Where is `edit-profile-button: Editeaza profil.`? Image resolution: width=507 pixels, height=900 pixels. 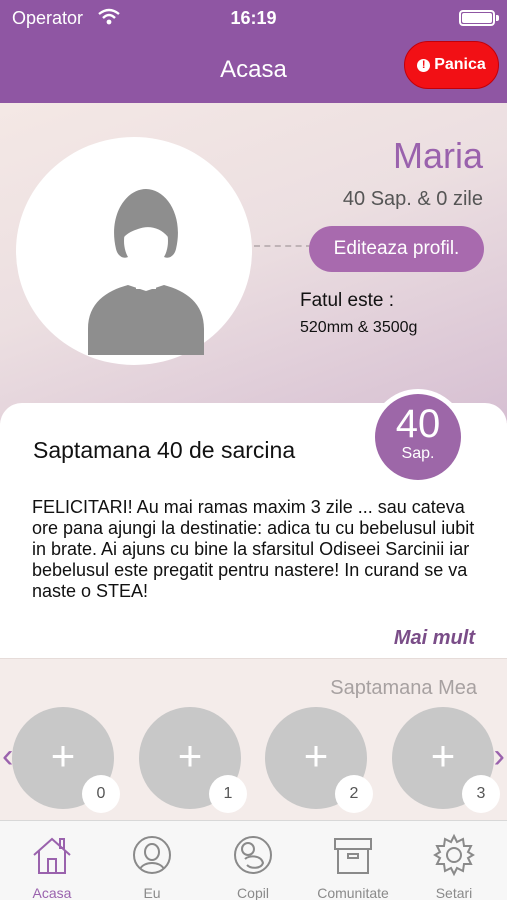 edit-profile-button: Editeaza profil. is located at coordinates (396, 249).